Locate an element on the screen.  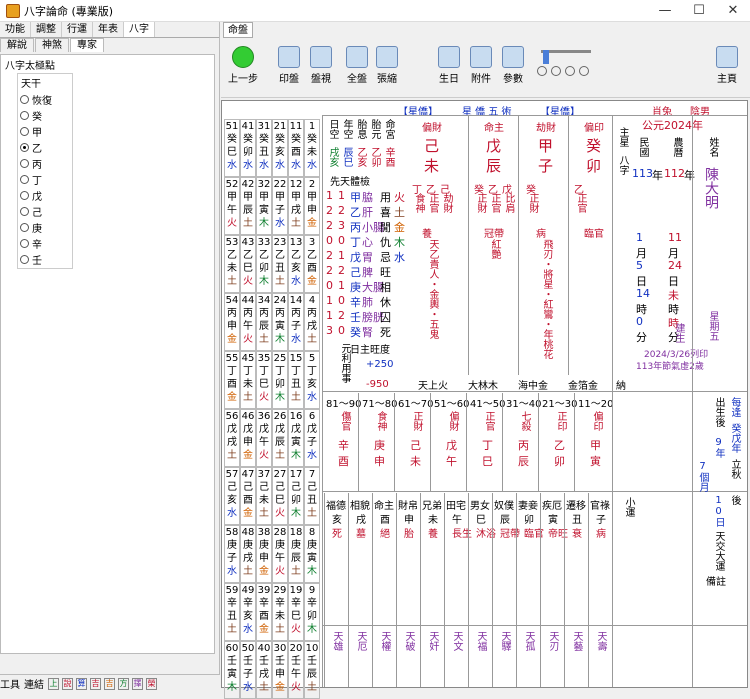
radio-ding: 丁 is located at coordinates (45, 179).